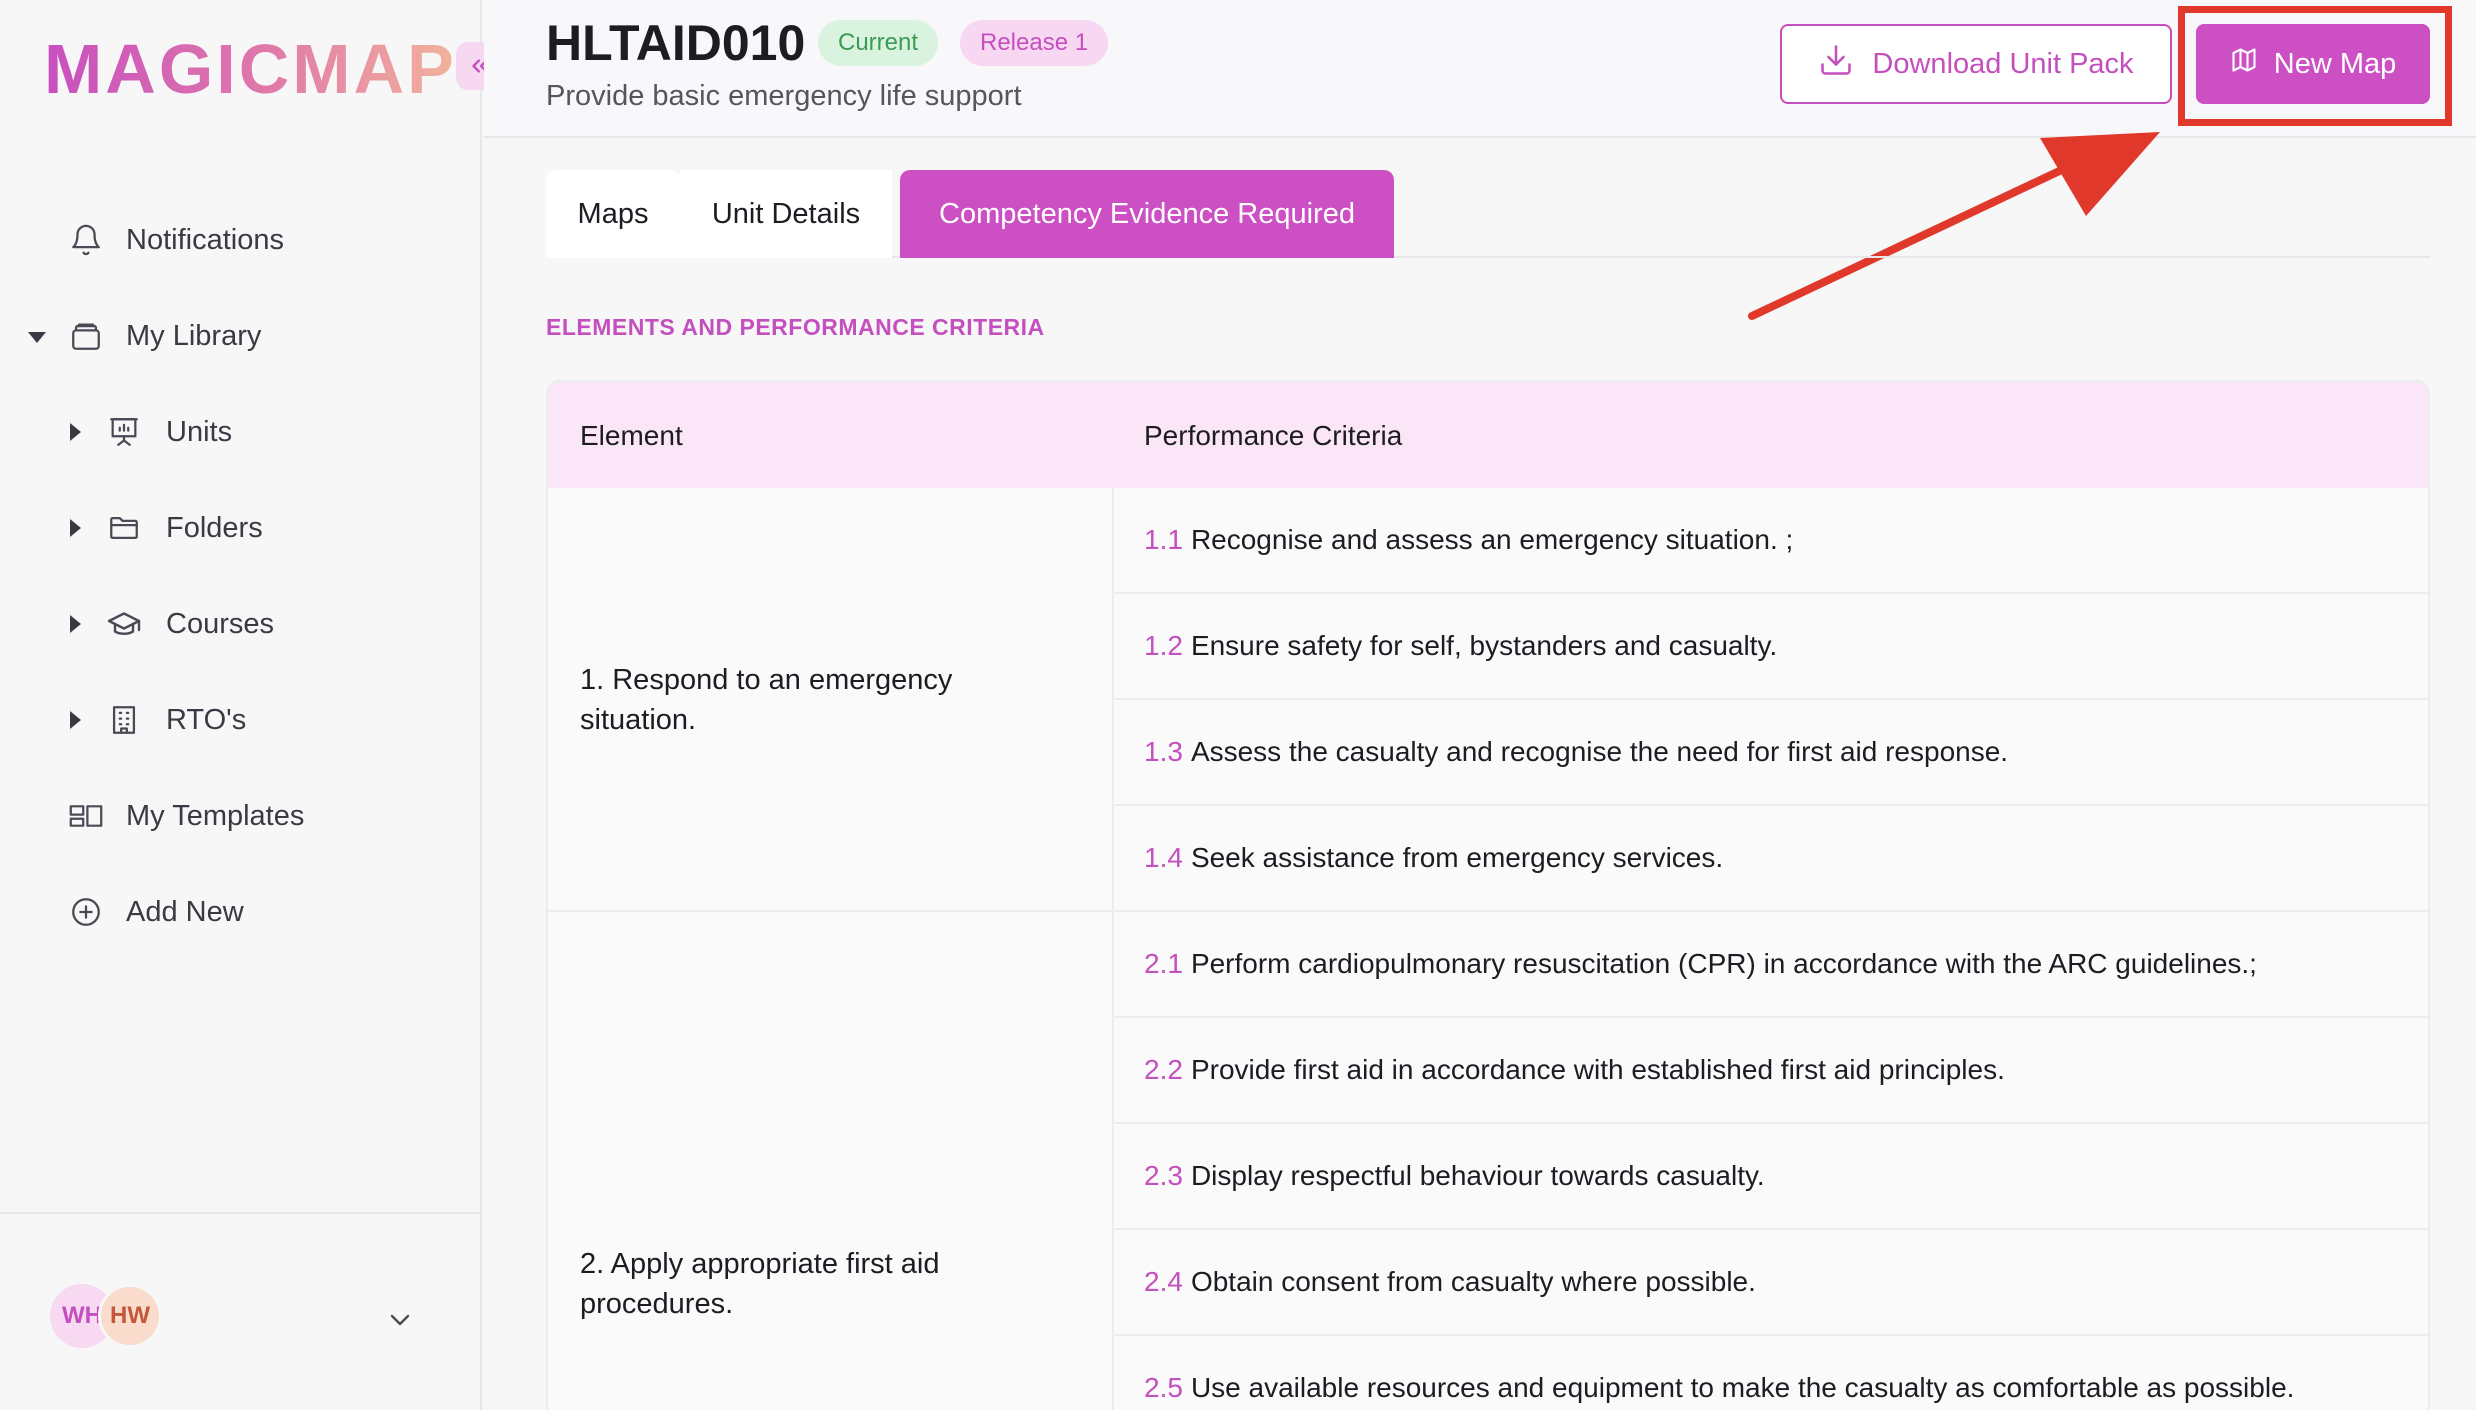 The height and width of the screenshot is (1410, 2476). What do you see at coordinates (1163, 1069) in the screenshot?
I see `criteria-number: 2.2` at bounding box center [1163, 1069].